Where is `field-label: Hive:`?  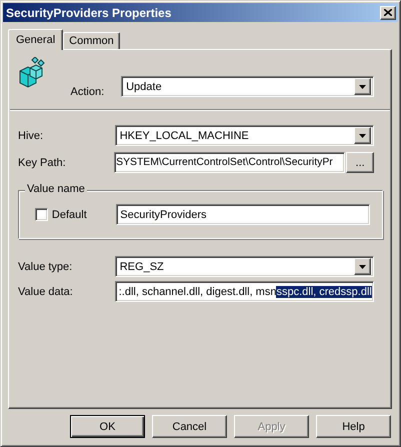 field-label: Hive: is located at coordinates (31, 136).